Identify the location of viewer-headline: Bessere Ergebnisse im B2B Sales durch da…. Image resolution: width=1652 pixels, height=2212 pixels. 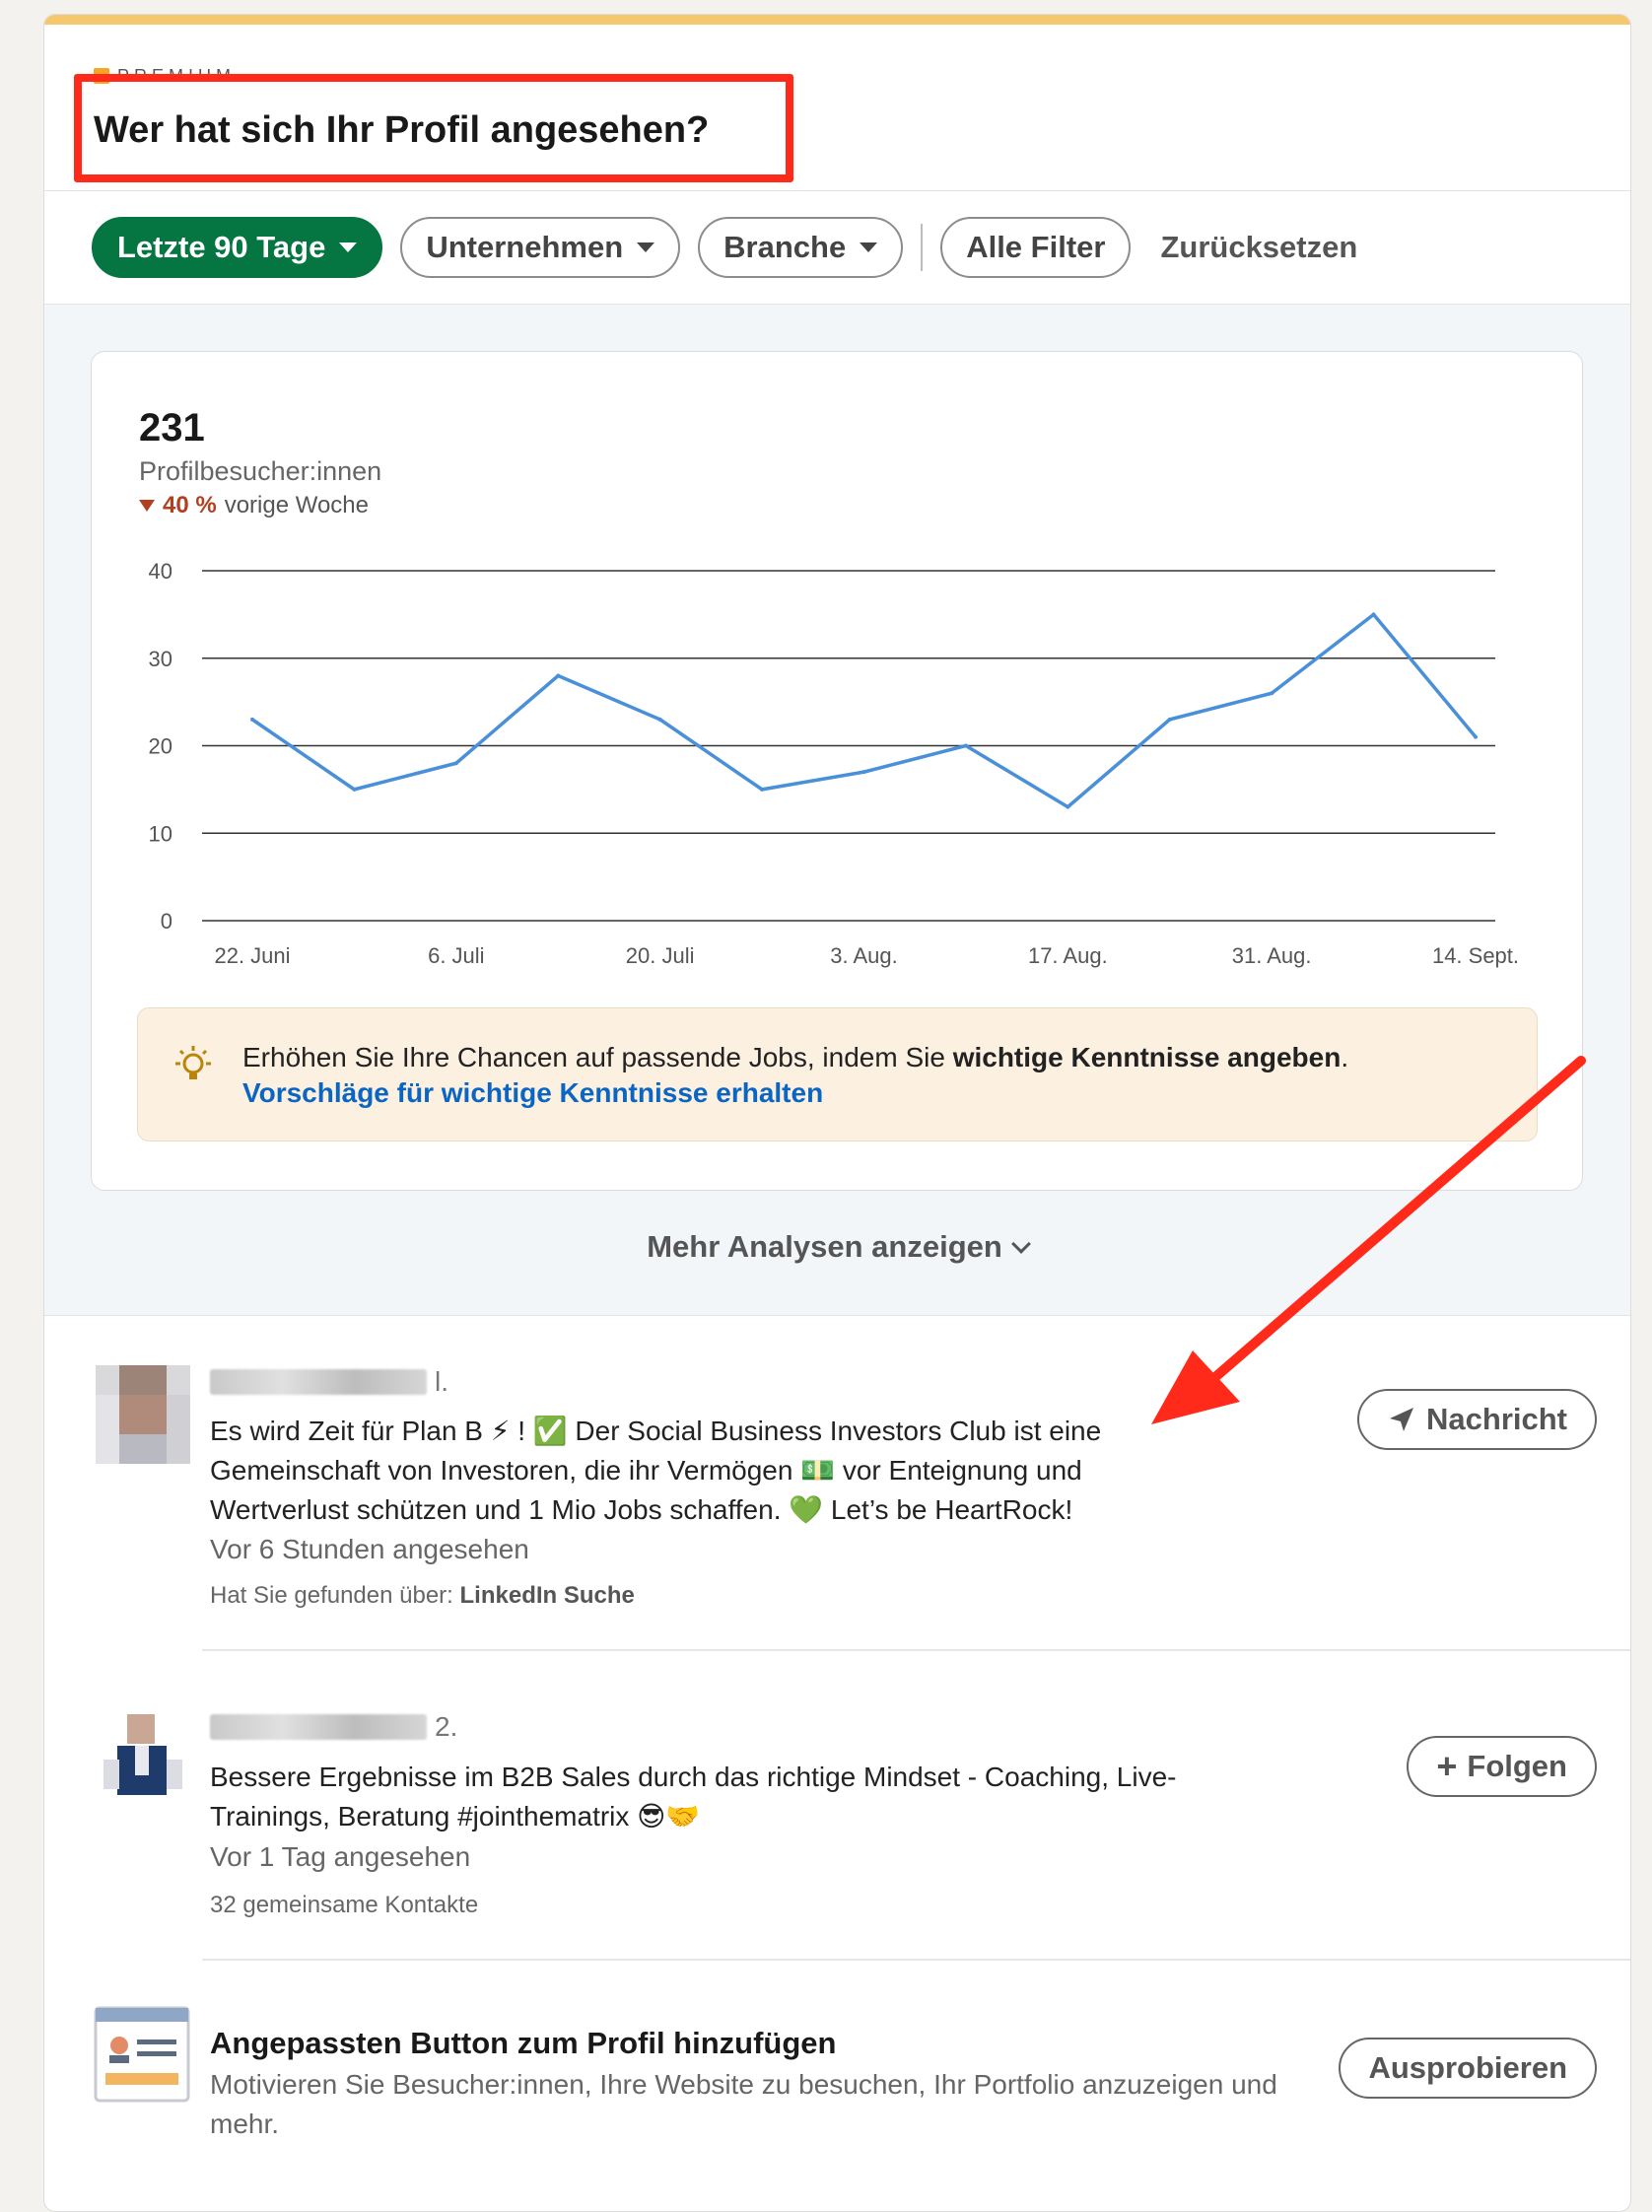
(693, 1797).